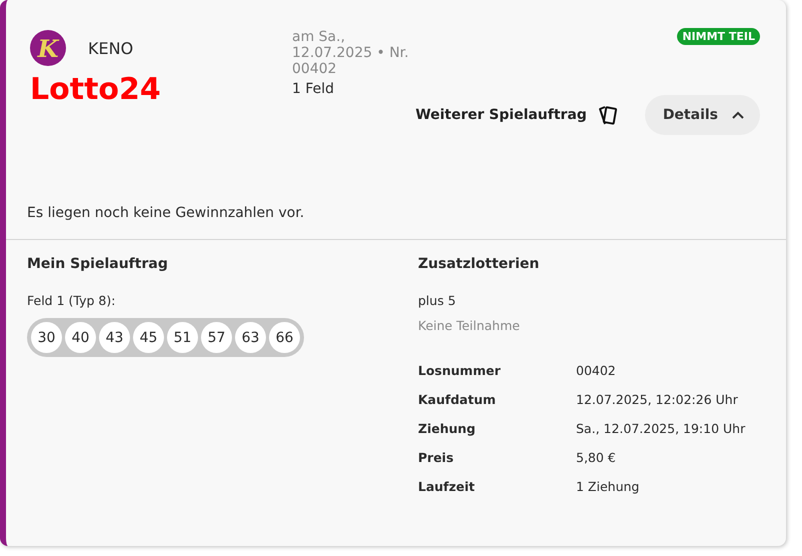  I want to click on field-label: Feld 1 (Typ 8):, so click(71, 300).